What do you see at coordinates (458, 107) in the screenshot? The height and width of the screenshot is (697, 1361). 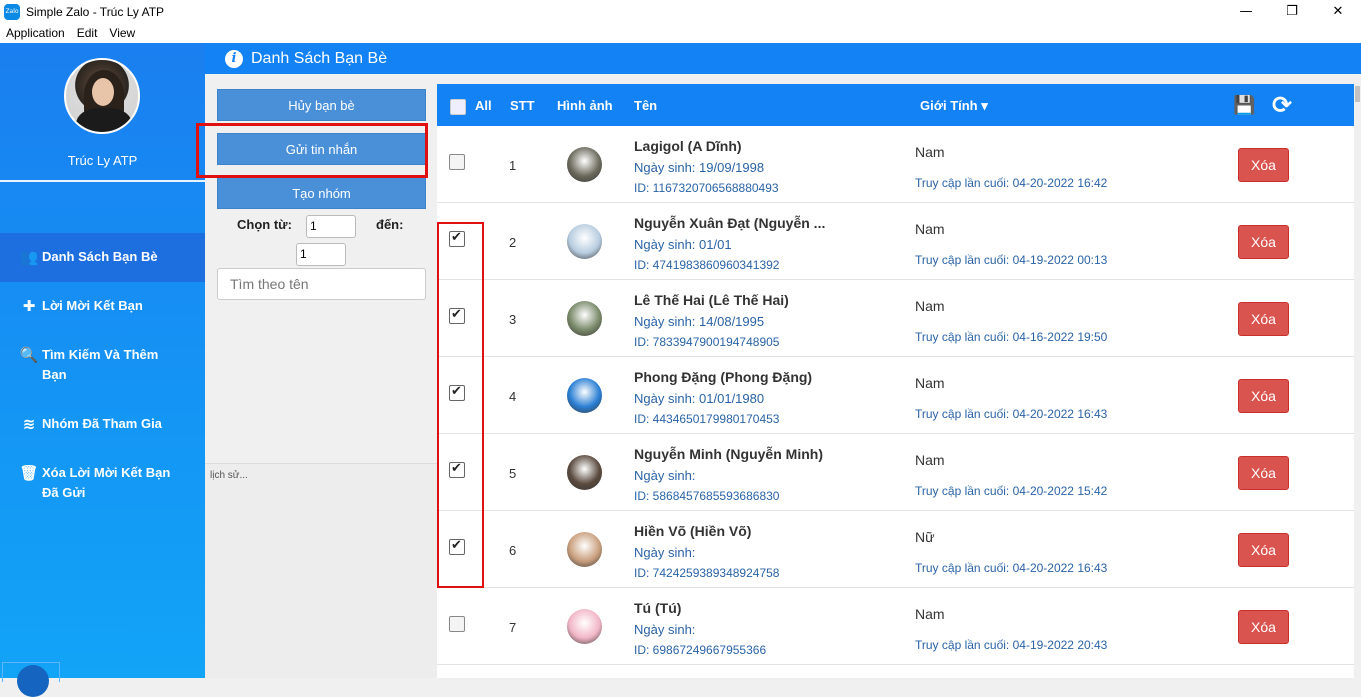 I see `select-all-checkbox` at bounding box center [458, 107].